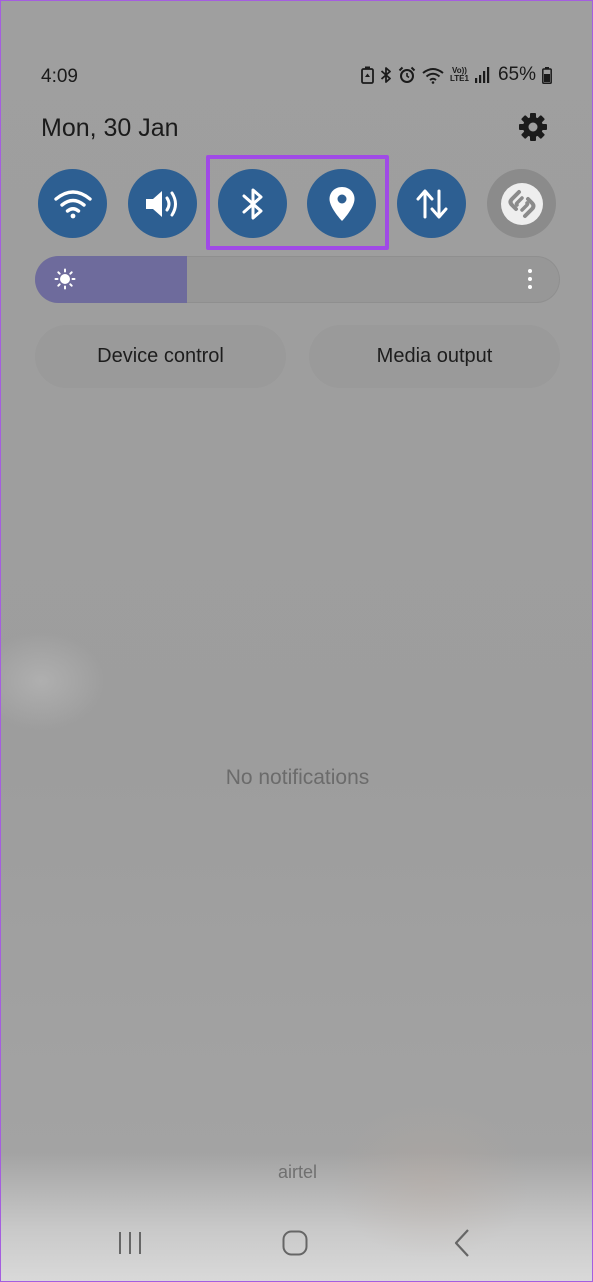 This screenshot has height=1282, width=593. What do you see at coordinates (530, 279) in the screenshot?
I see `more-options-icon` at bounding box center [530, 279].